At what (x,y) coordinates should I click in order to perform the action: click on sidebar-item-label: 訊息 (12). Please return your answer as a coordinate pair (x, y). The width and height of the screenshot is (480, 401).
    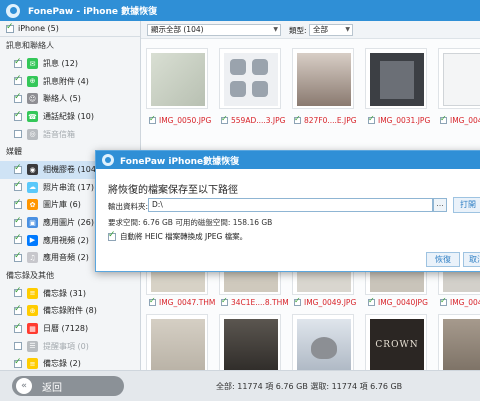
    Looking at the image, I should click on (60, 64).